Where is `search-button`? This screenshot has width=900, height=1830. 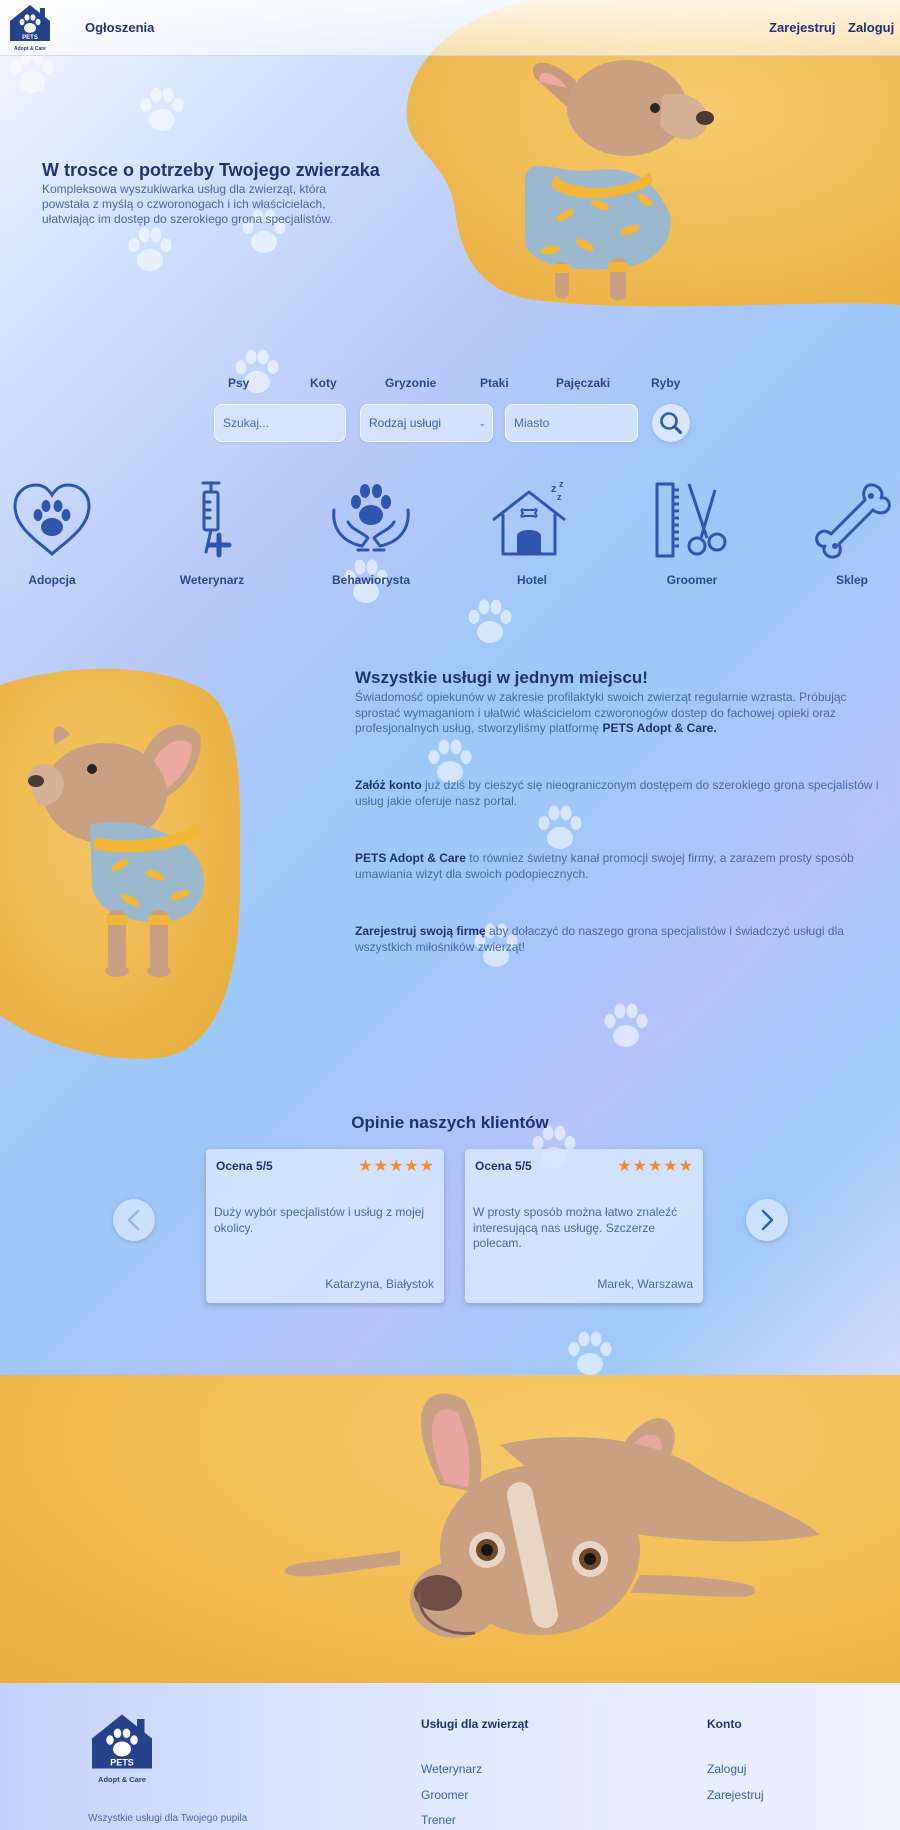
search-button is located at coordinates (671, 423).